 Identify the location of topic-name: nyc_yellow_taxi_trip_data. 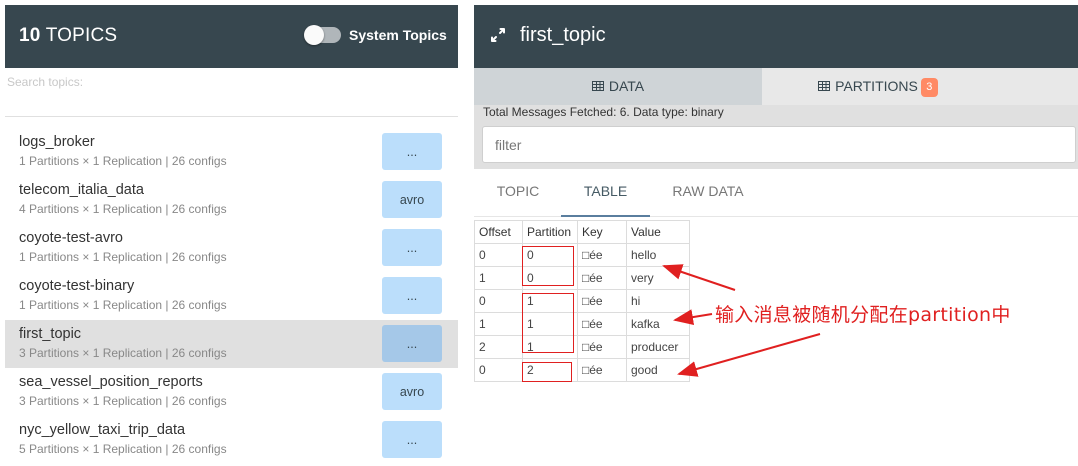
(102, 430).